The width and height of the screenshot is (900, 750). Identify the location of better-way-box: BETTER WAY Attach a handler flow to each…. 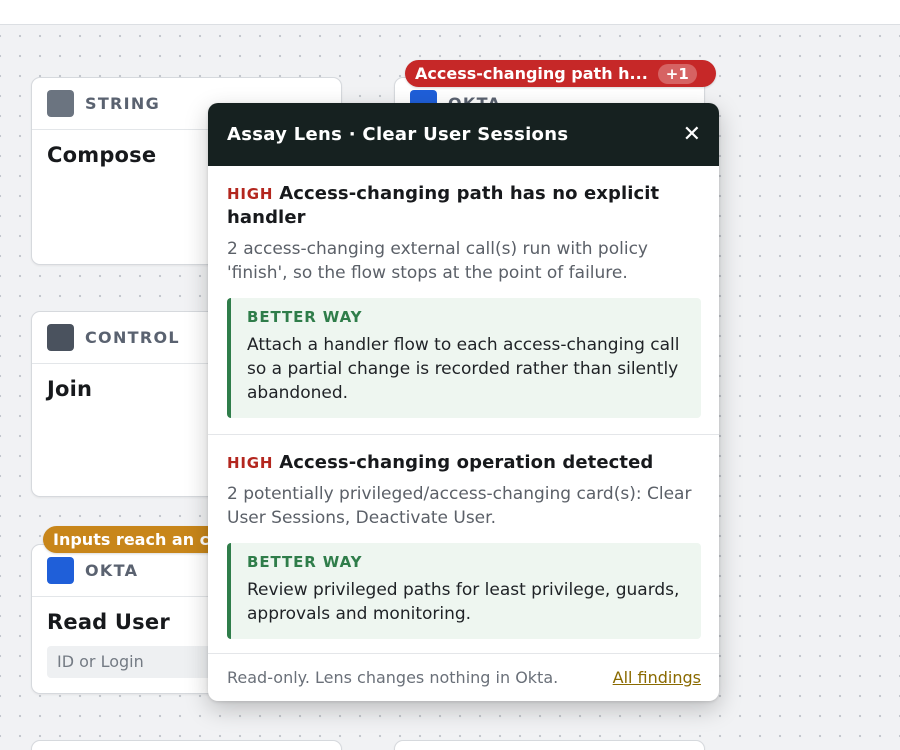
(464, 358).